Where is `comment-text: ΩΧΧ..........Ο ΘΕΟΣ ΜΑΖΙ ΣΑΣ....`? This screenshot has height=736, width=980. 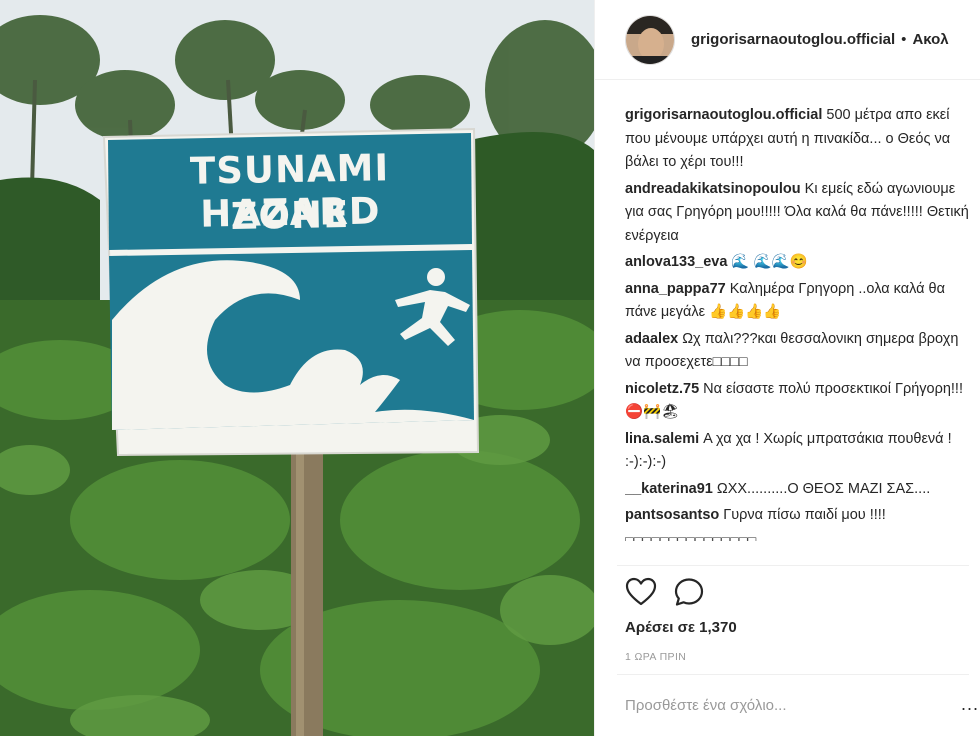 comment-text: ΩΧΧ..........Ο ΘΕΟΣ ΜΑΖΙ ΣΑΣ.... is located at coordinates (823, 488).